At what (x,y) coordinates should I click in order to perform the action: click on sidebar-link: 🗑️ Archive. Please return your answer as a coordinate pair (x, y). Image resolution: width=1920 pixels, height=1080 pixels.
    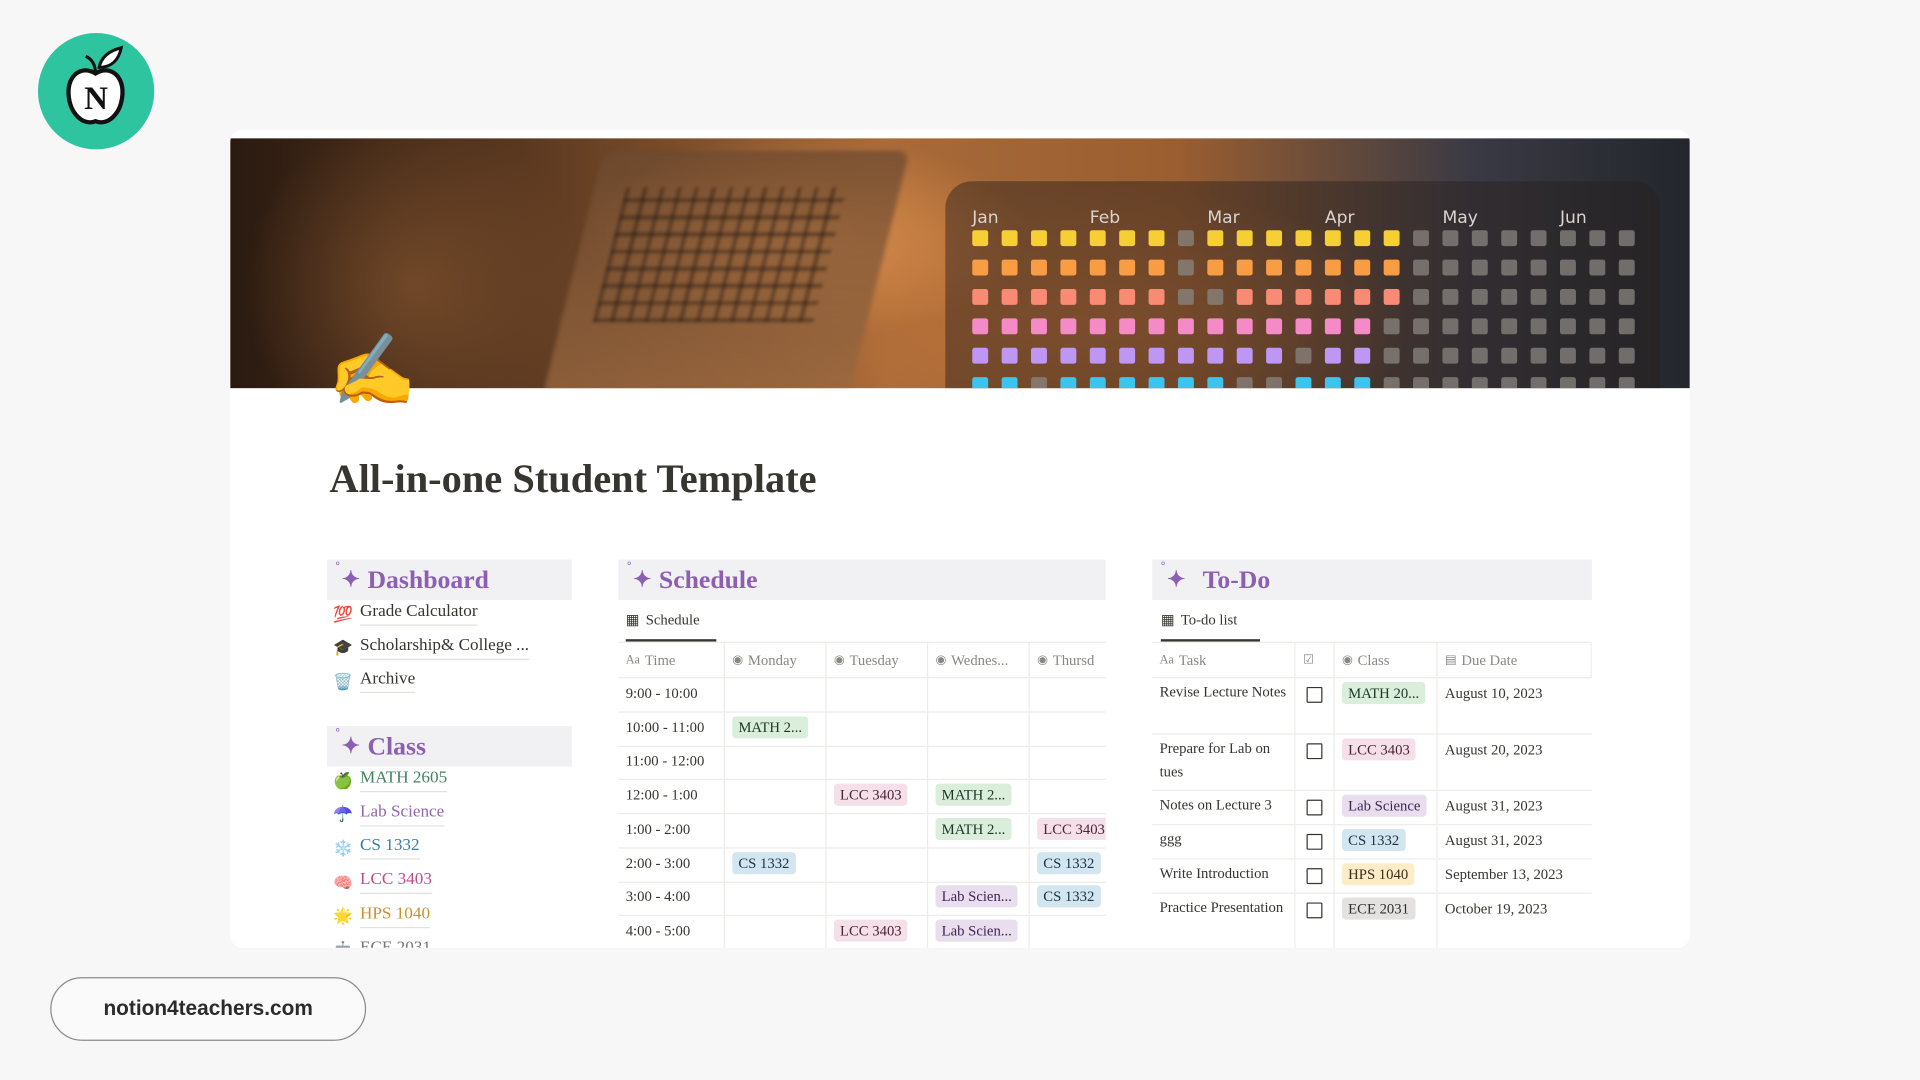
    Looking at the image, I should click on (373, 682).